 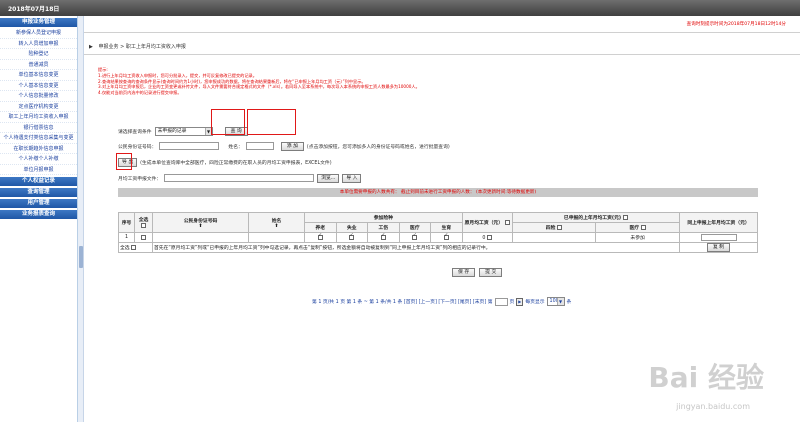 I want to click on name-header: 姓名, so click(x=276, y=221).